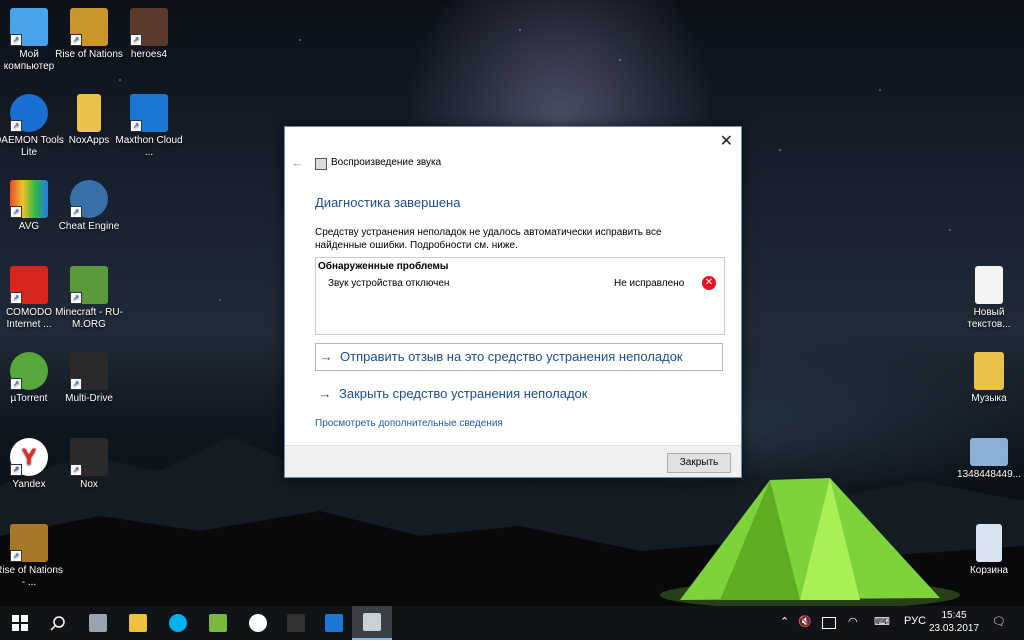 The image size is (1024, 640). Describe the element at coordinates (149, 113) in the screenshot. I see `maxthon-icon: ↗` at that location.